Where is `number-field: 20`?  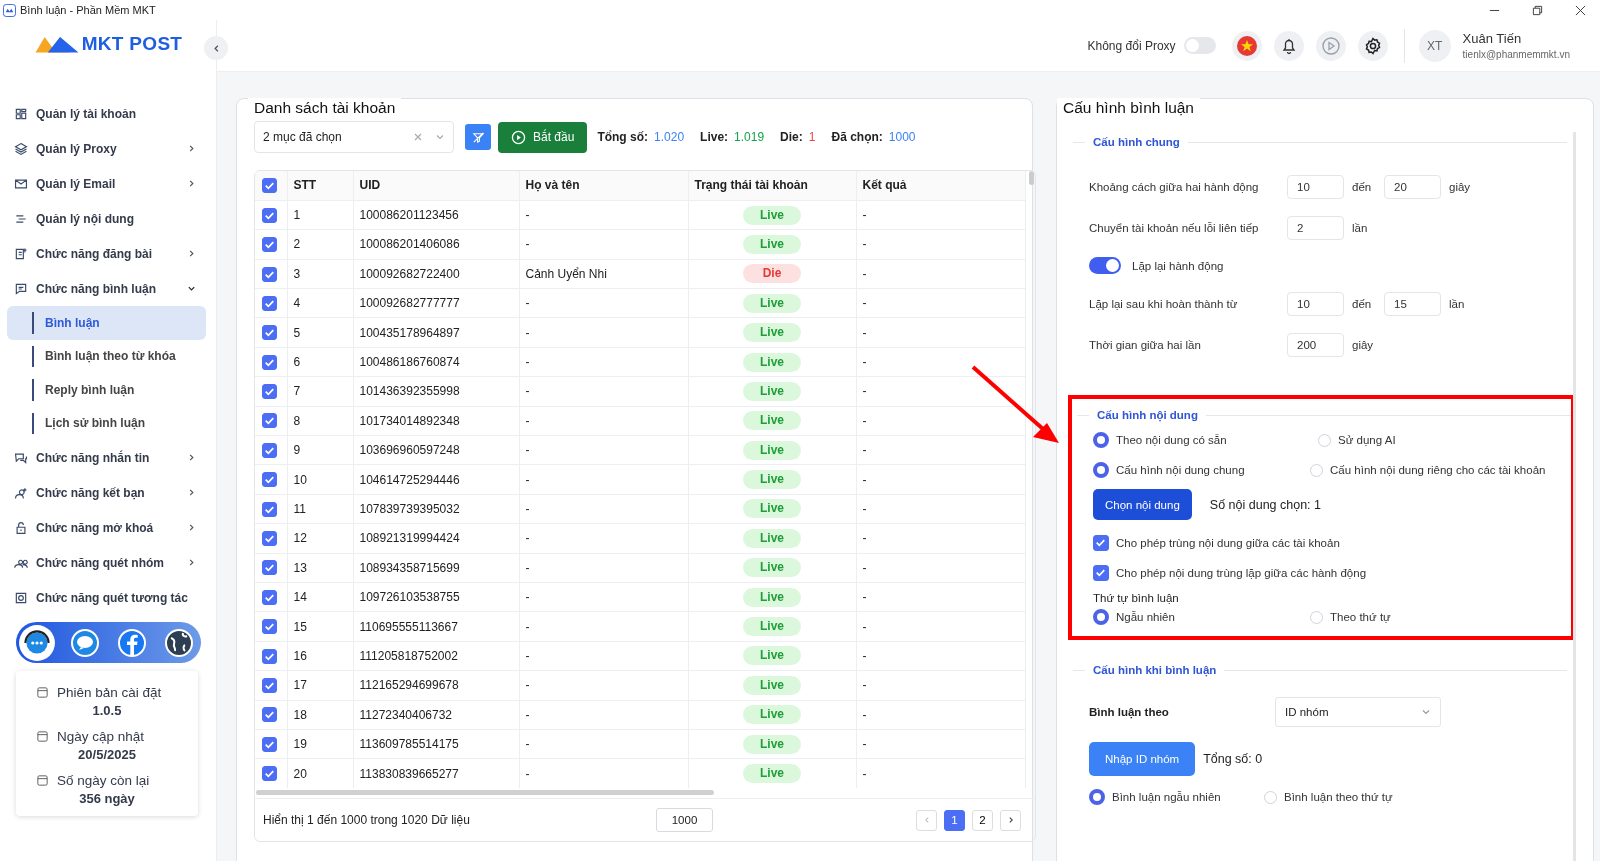
number-field: 20 is located at coordinates (1412, 186).